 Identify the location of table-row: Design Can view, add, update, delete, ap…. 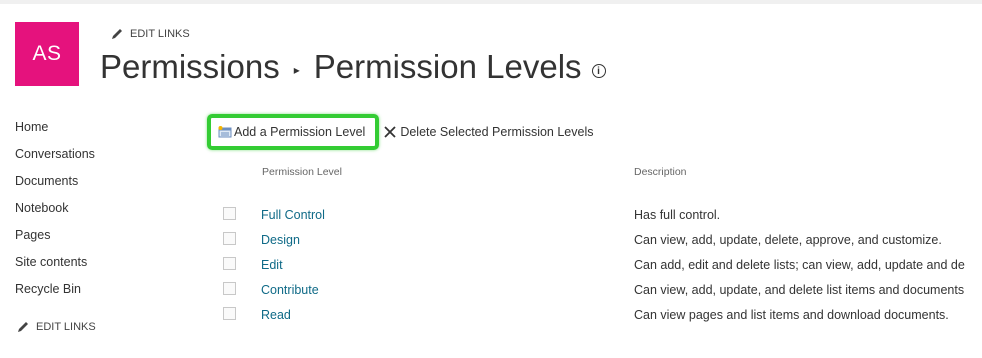
(491, 244).